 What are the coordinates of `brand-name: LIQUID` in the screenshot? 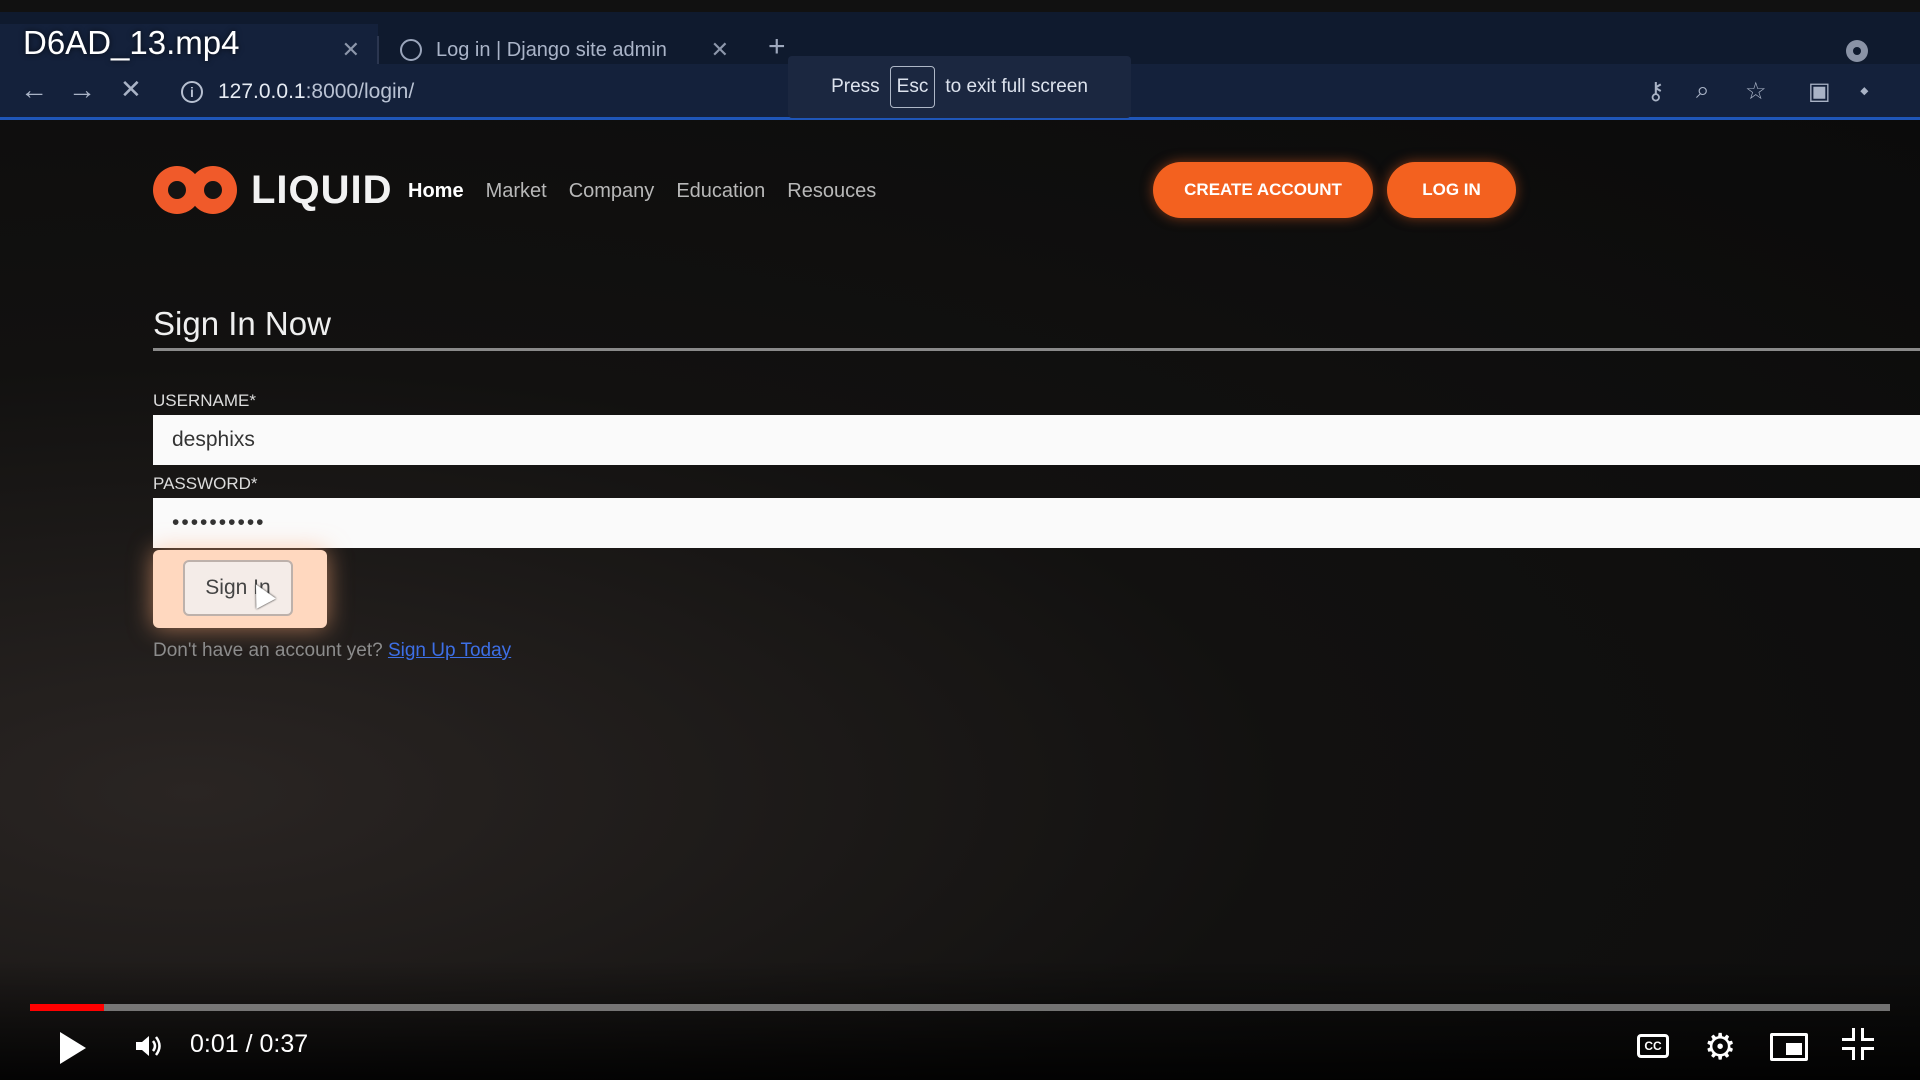 It's located at (322, 189).